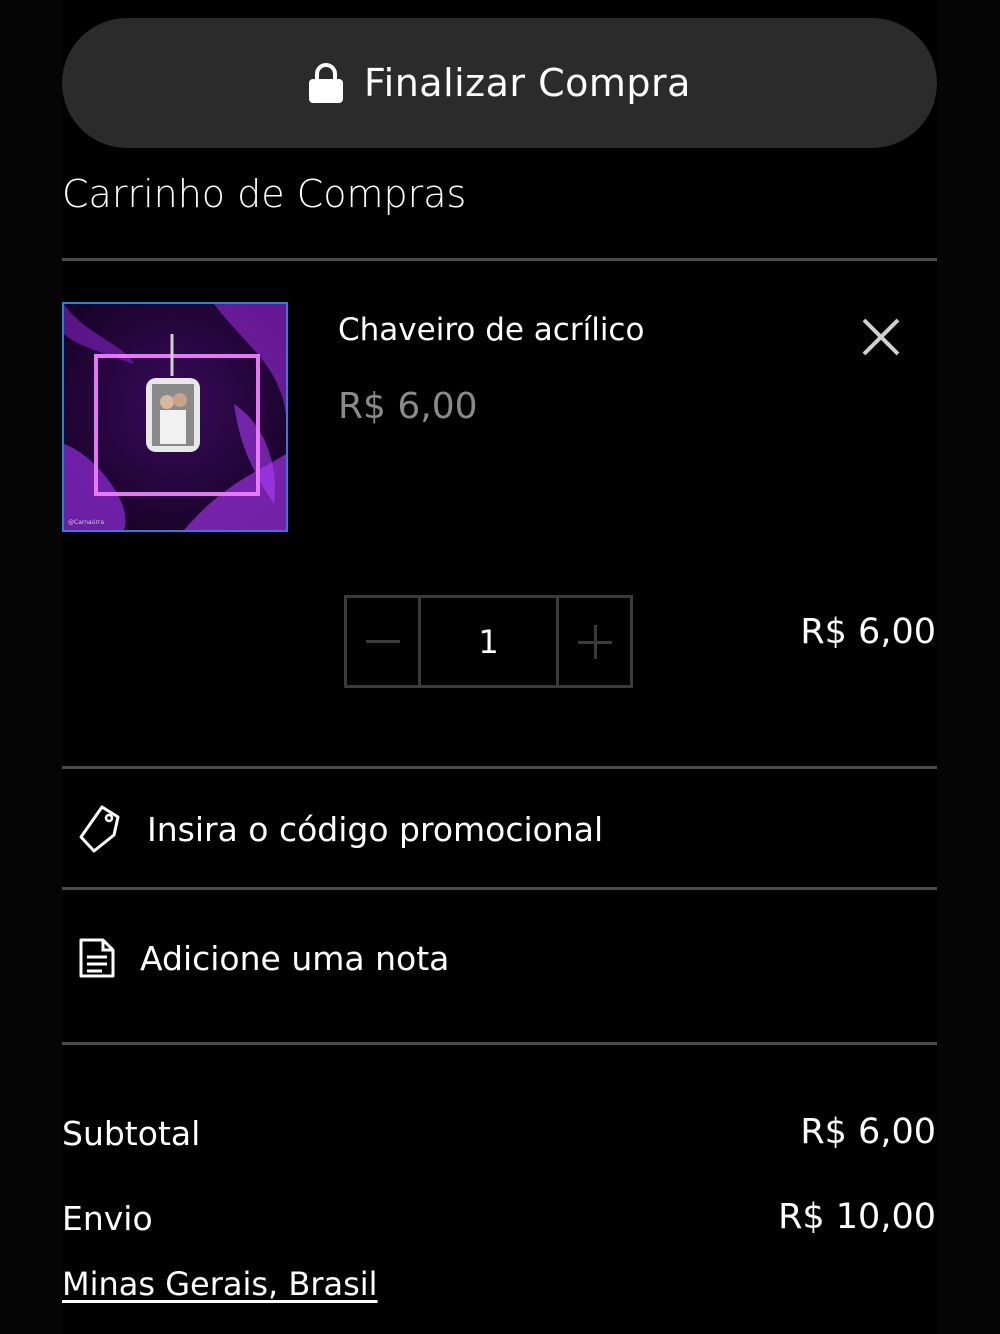 The image size is (1000, 1334). I want to click on quantity-input: 1, so click(488, 641).